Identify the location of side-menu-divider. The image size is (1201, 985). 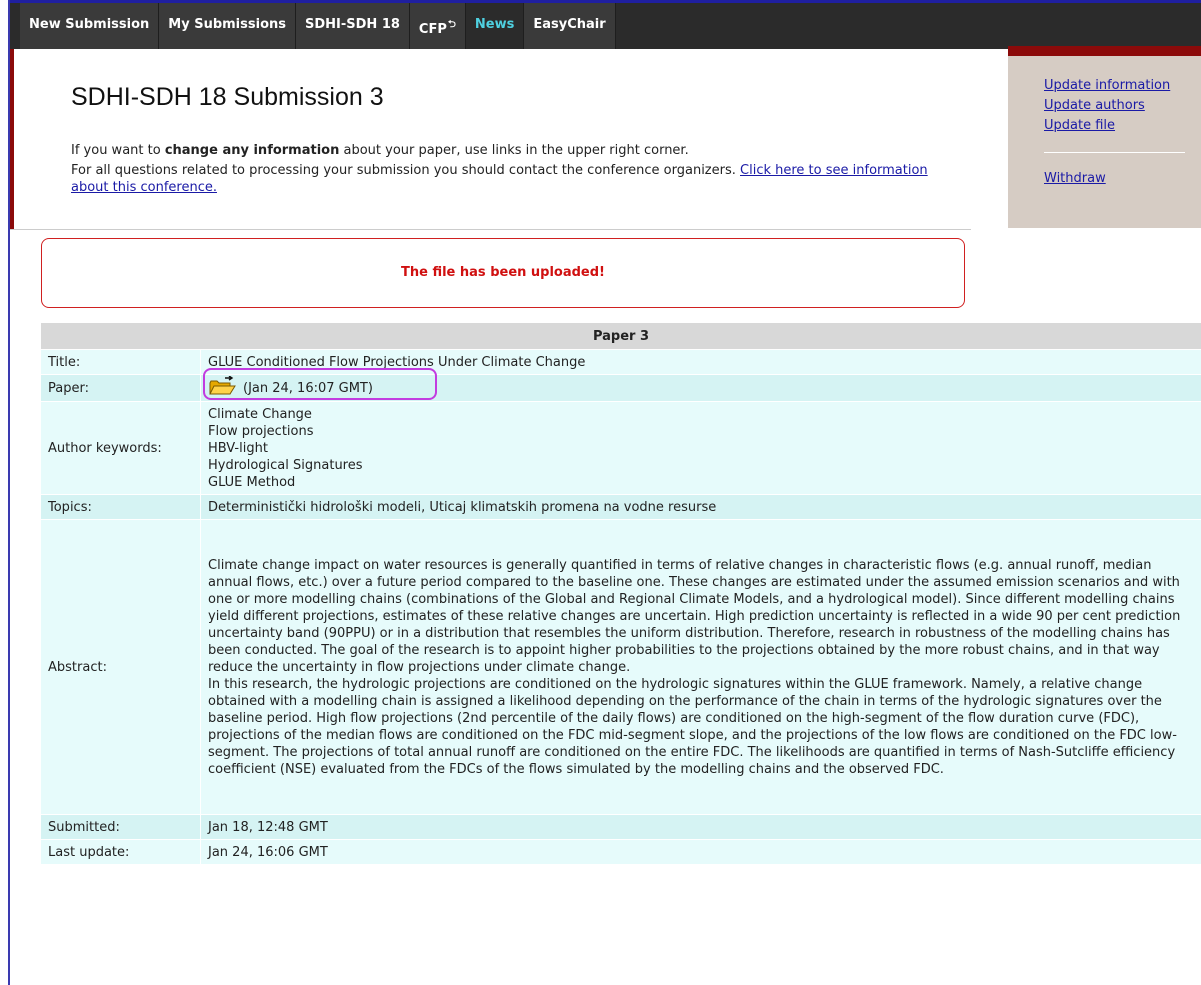
(1114, 152).